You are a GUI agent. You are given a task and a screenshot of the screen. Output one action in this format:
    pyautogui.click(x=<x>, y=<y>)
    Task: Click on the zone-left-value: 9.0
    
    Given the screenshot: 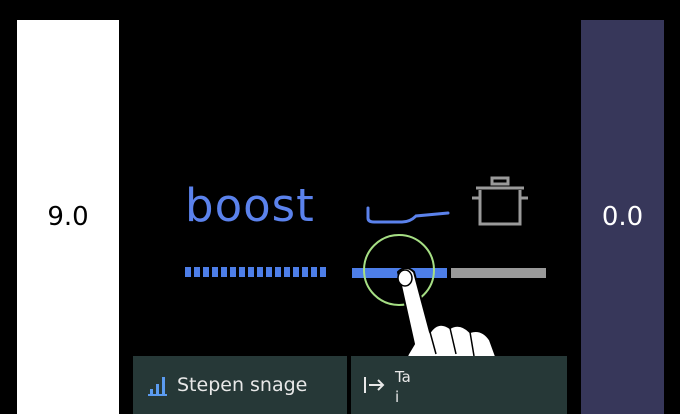 What is the action you would take?
    pyautogui.click(x=68, y=217)
    